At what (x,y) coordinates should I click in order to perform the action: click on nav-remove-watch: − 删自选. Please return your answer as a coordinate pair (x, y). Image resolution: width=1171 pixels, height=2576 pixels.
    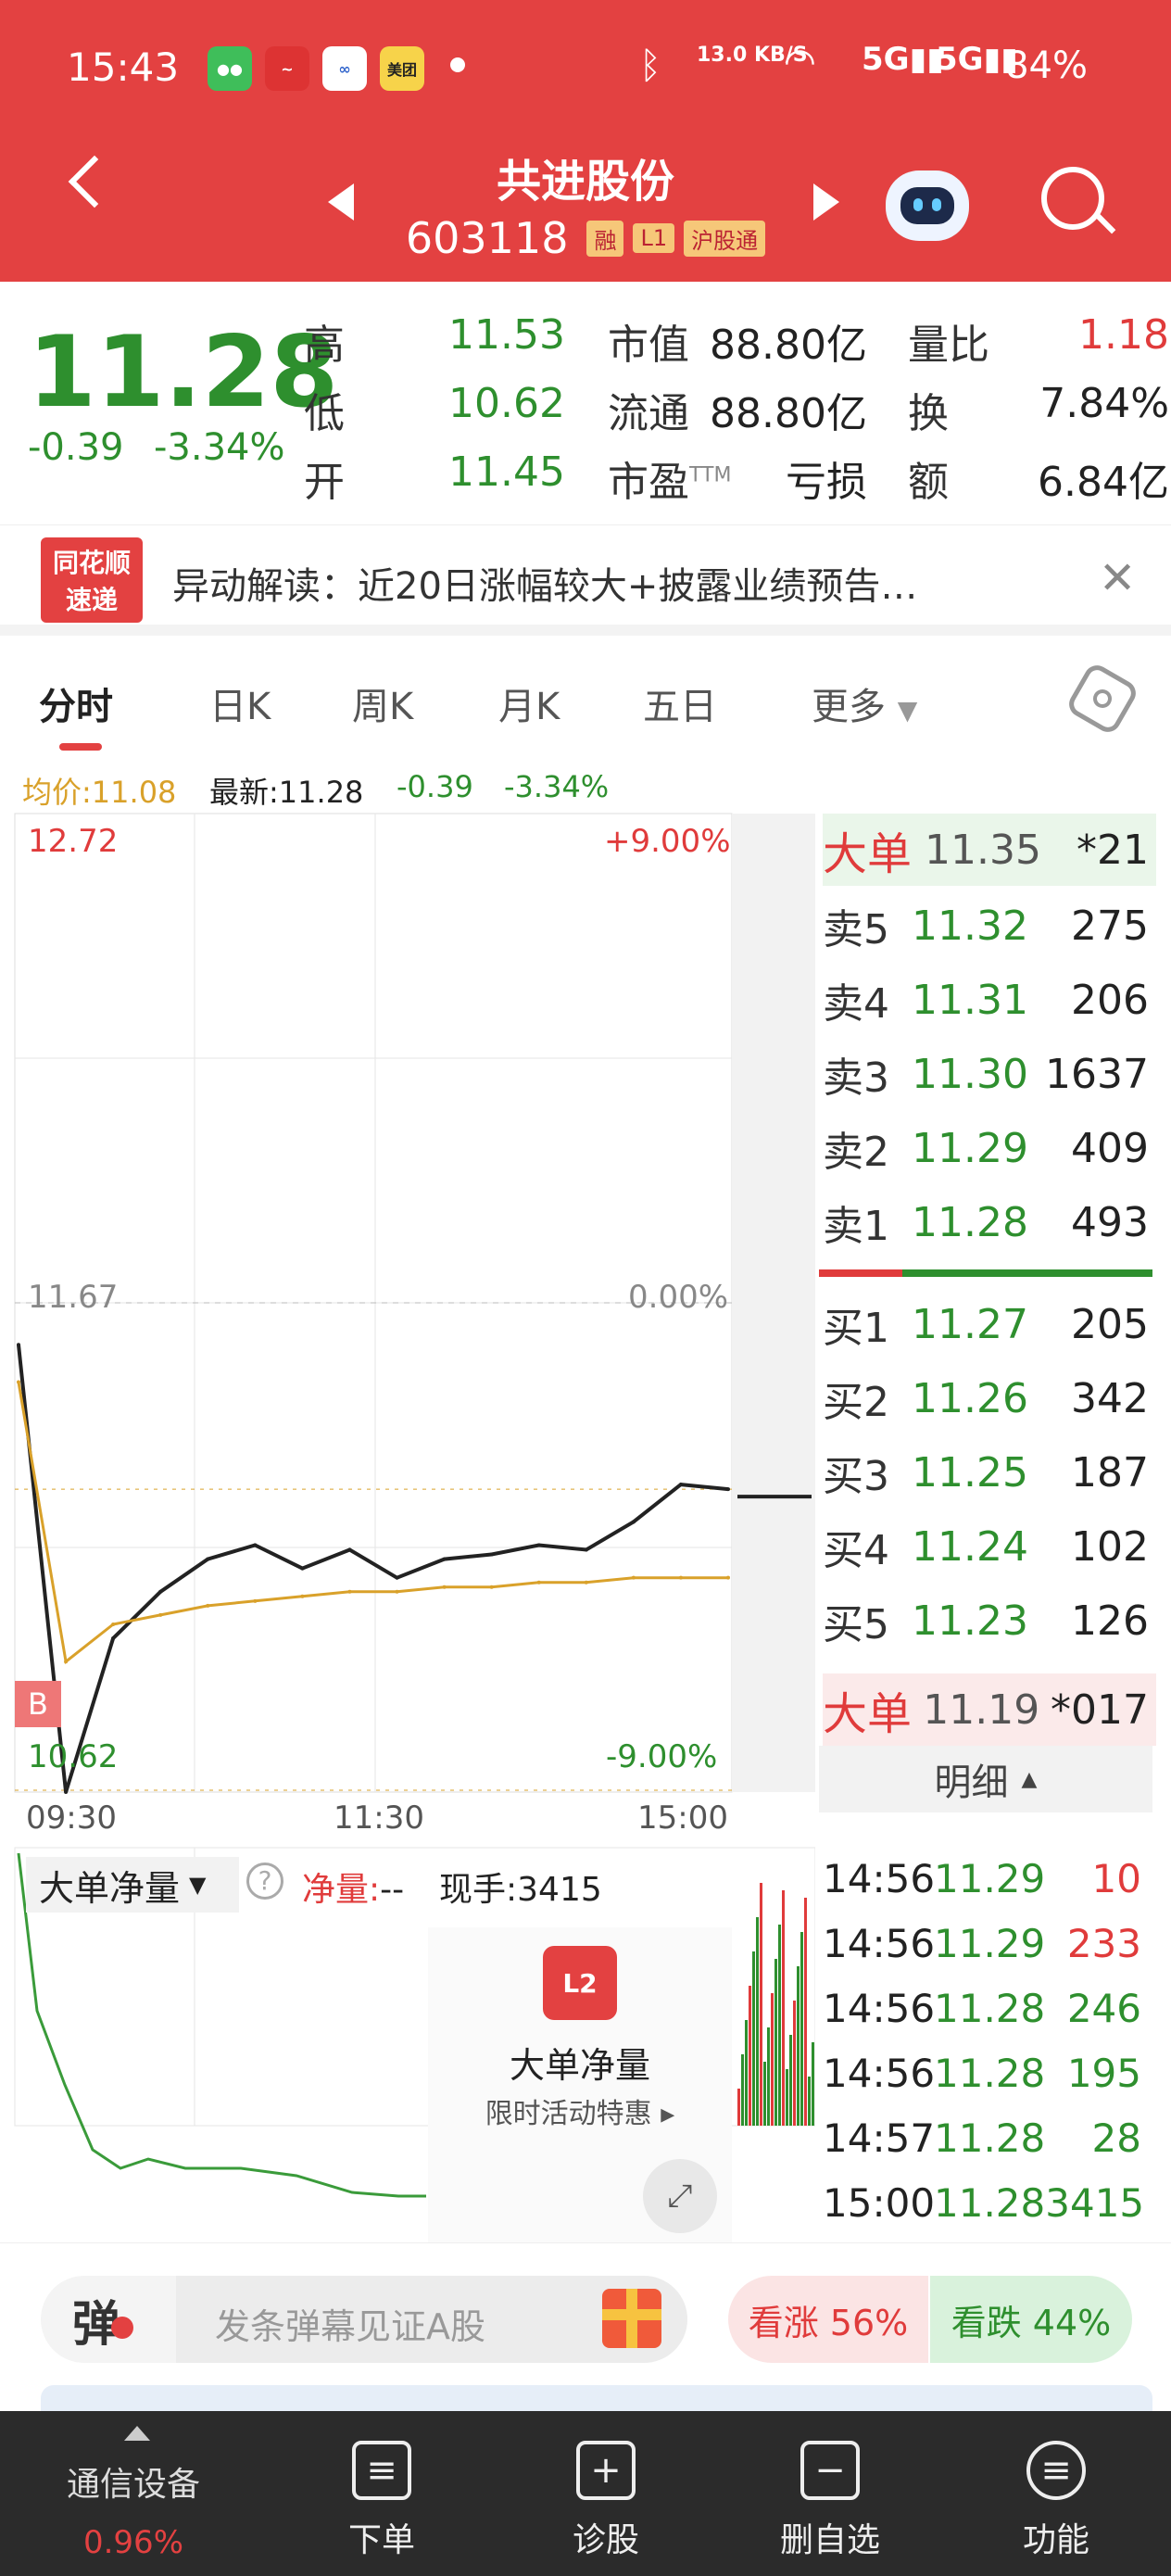
    Looking at the image, I should click on (830, 2501).